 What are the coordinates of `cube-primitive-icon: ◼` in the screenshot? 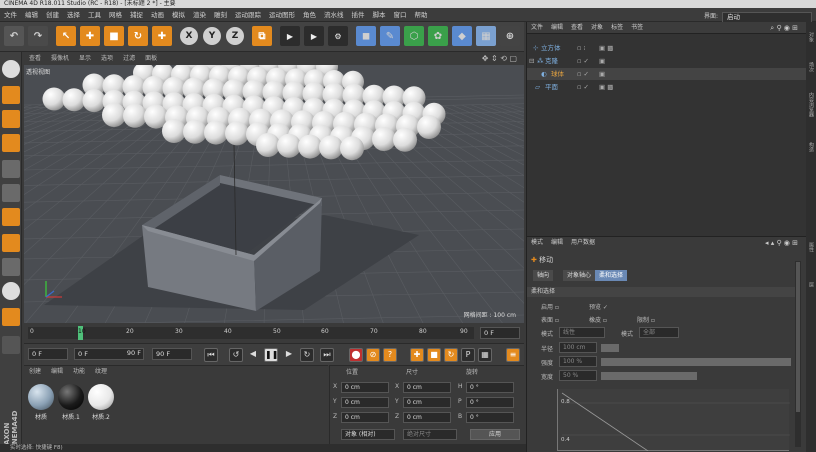 It's located at (366, 36).